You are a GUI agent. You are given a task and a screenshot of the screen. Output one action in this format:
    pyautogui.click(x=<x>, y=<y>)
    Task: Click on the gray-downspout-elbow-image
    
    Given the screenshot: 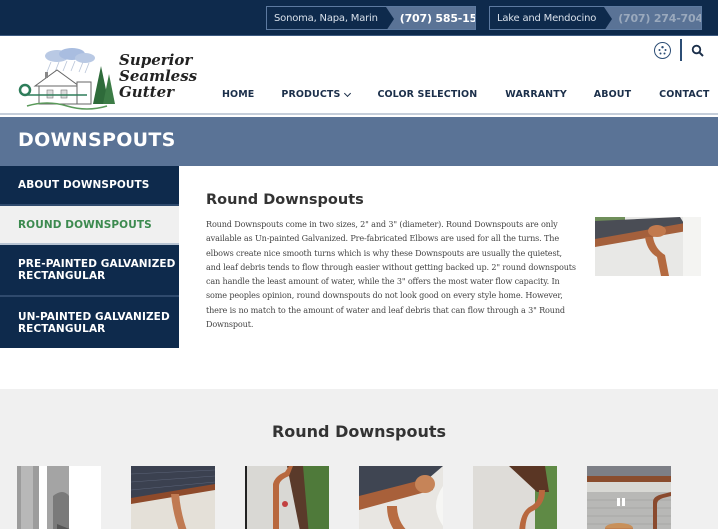 What is the action you would take?
    pyautogui.click(x=59, y=497)
    